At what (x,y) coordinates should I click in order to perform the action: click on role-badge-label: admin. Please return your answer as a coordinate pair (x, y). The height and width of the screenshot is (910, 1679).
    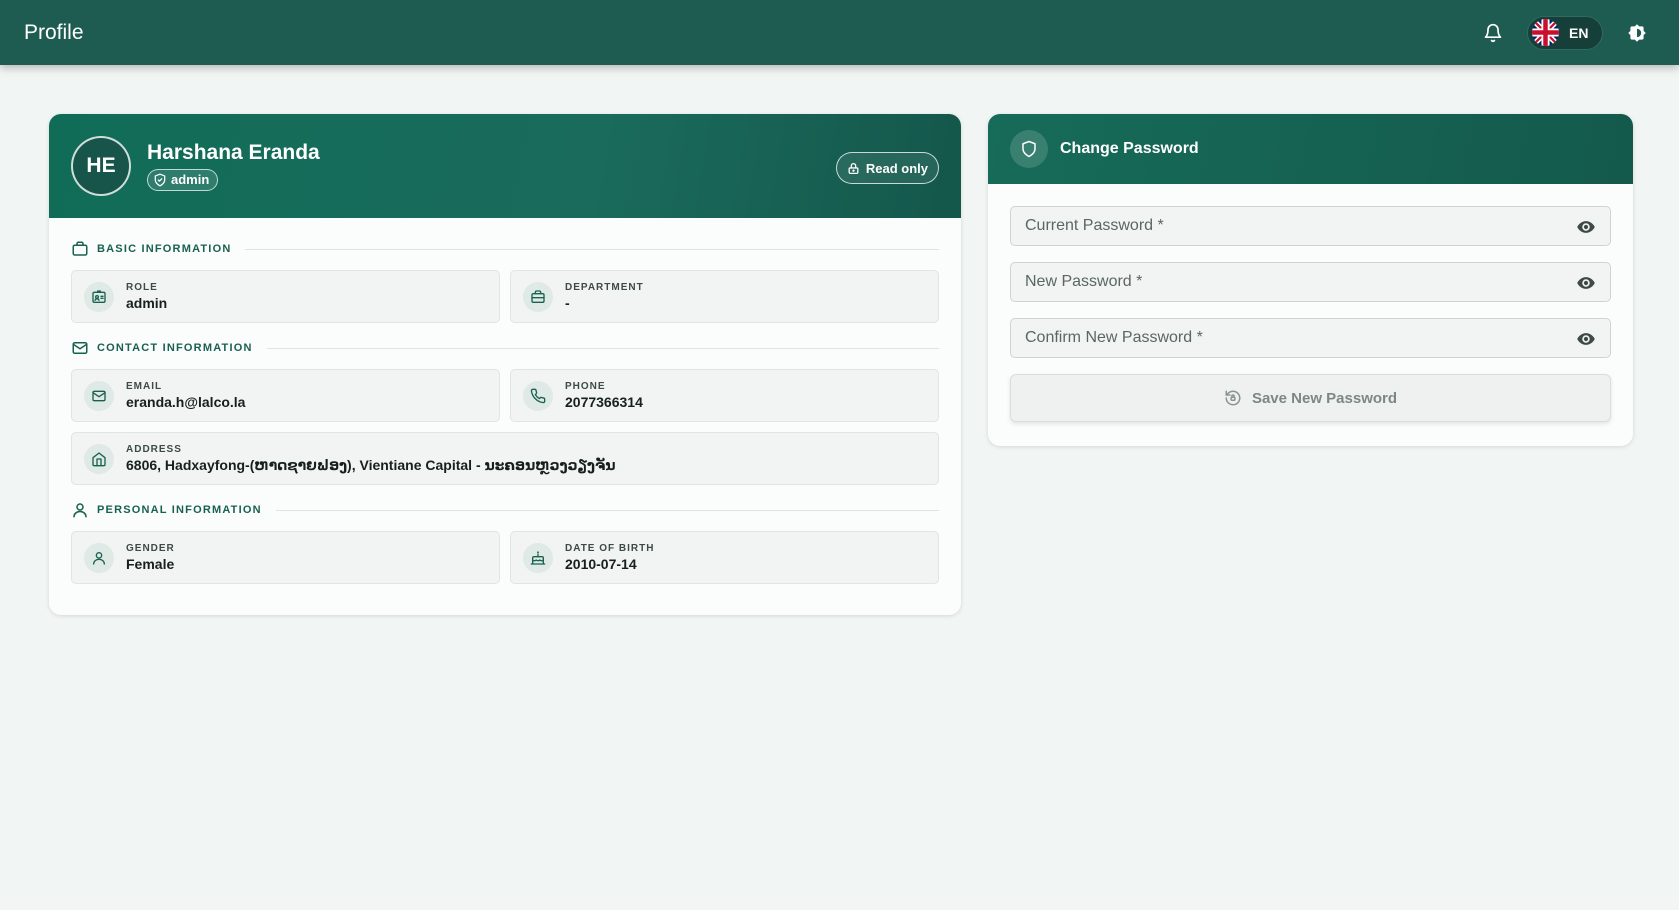
    Looking at the image, I should click on (190, 179).